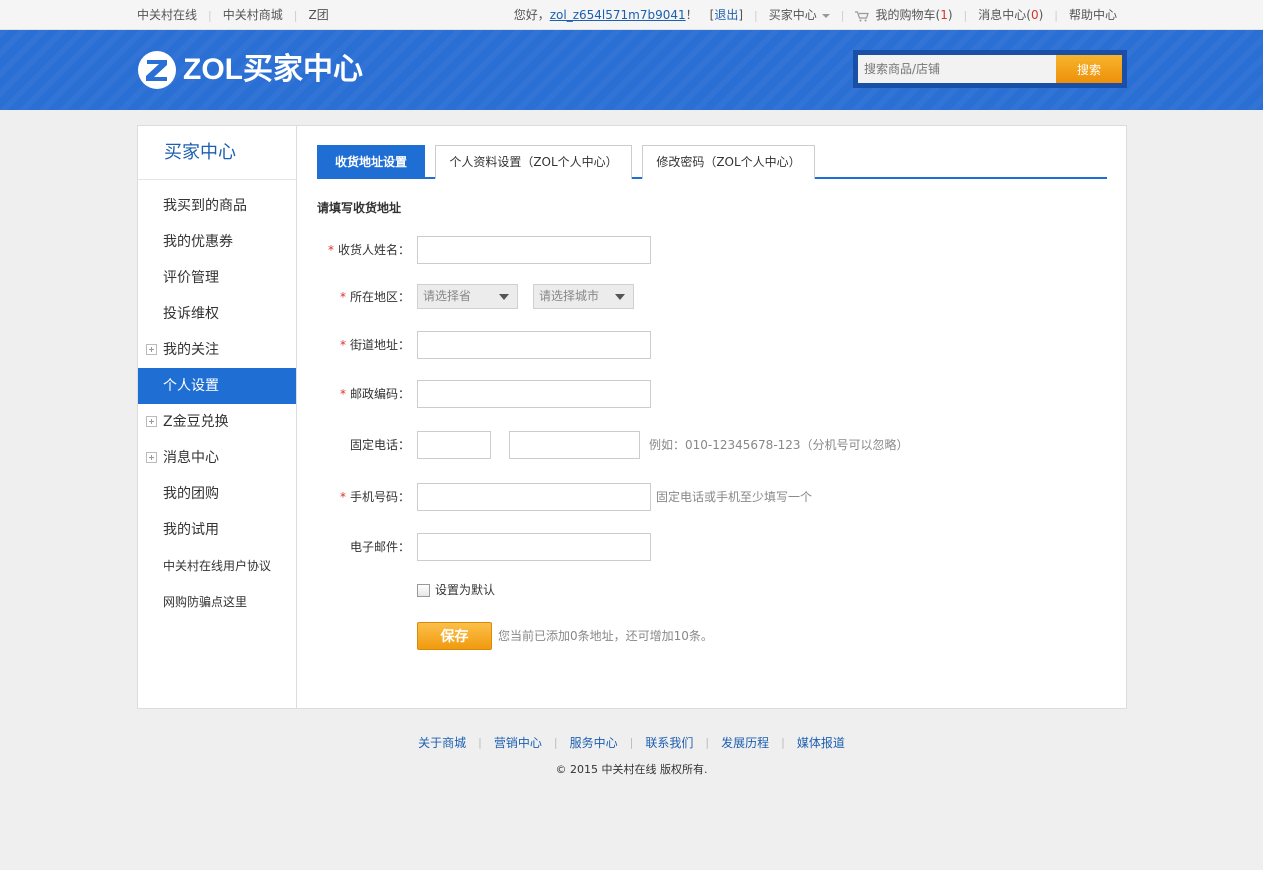  I want to click on zol-logo: ZOL买家中心, so click(250, 70).